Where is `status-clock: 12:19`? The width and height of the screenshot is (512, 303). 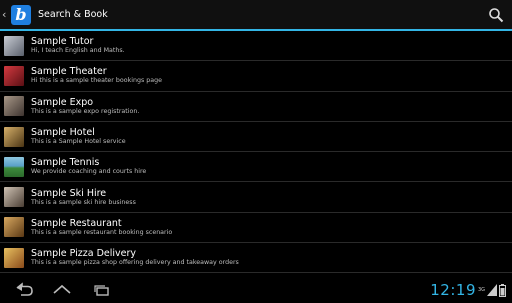 status-clock: 12:19 is located at coordinates (453, 290).